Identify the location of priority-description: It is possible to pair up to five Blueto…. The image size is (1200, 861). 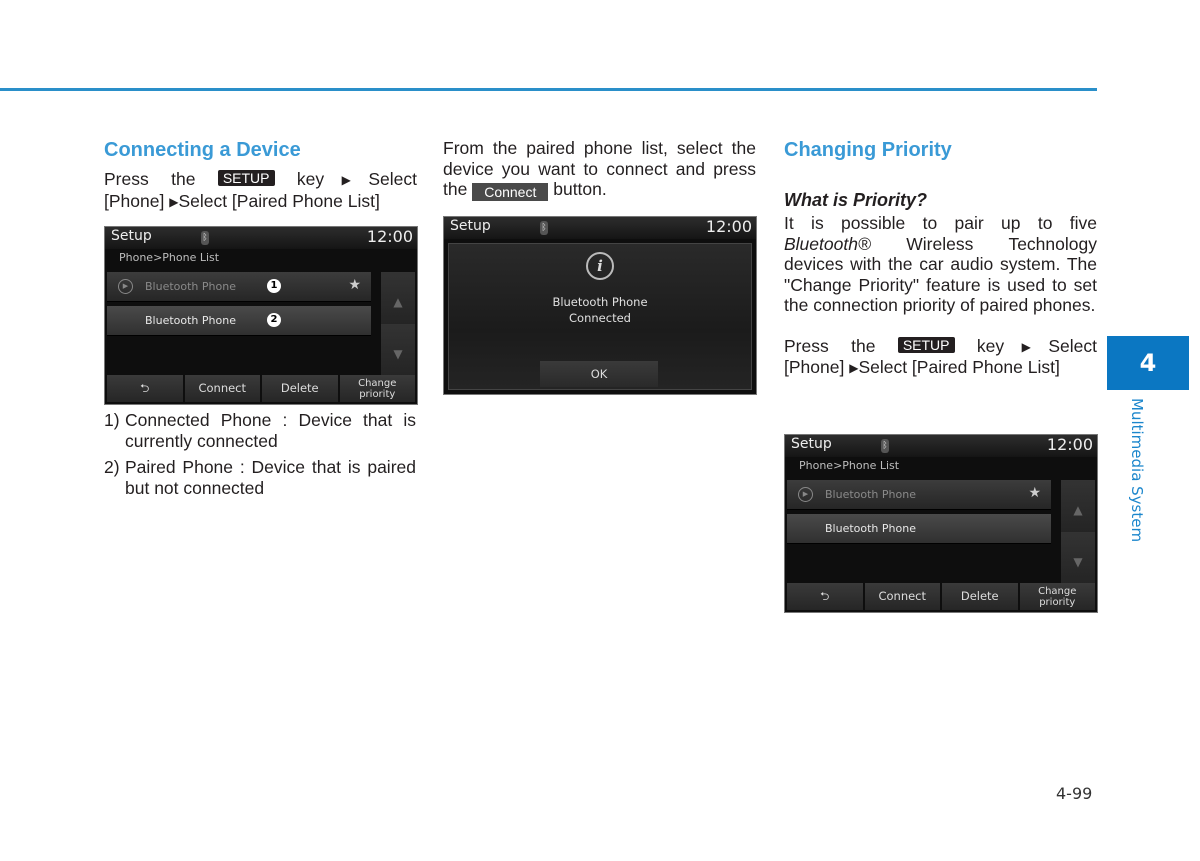
(940, 264).